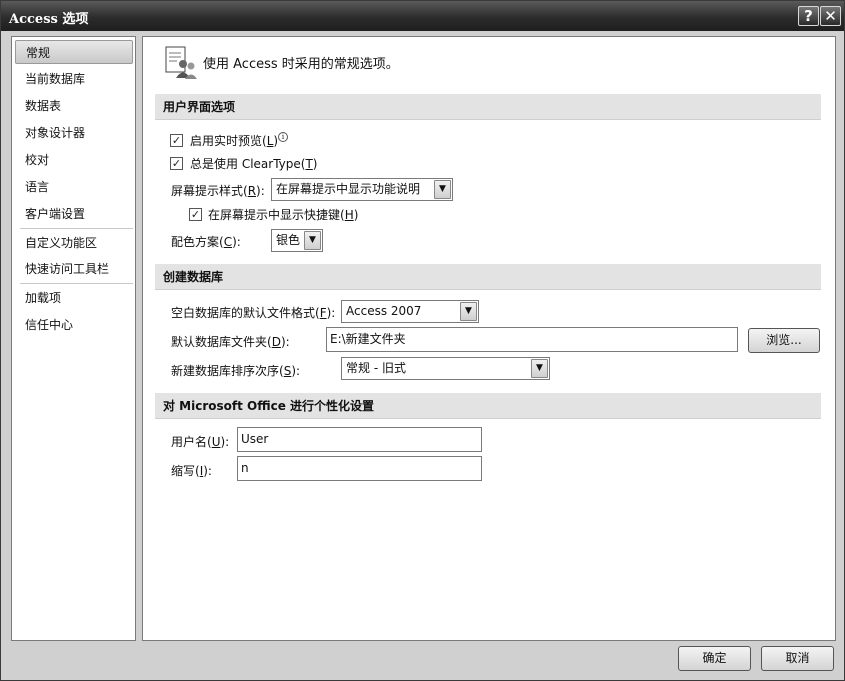  What do you see at coordinates (236, 371) in the screenshot?
I see `sort-order-label: 新建数据库排序次序(S):` at bounding box center [236, 371].